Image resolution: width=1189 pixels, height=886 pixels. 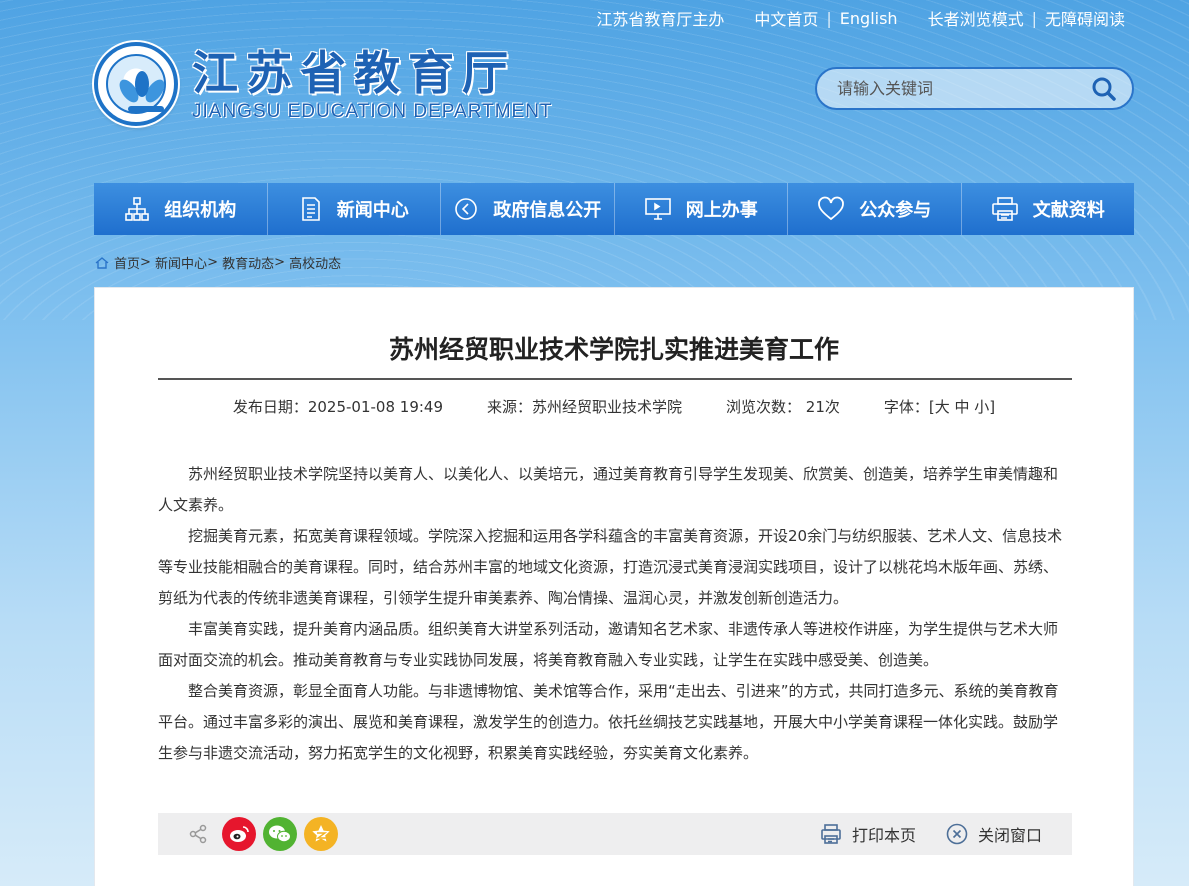 I want to click on nav-item-docs: 文献资料, so click(x=1048, y=209).